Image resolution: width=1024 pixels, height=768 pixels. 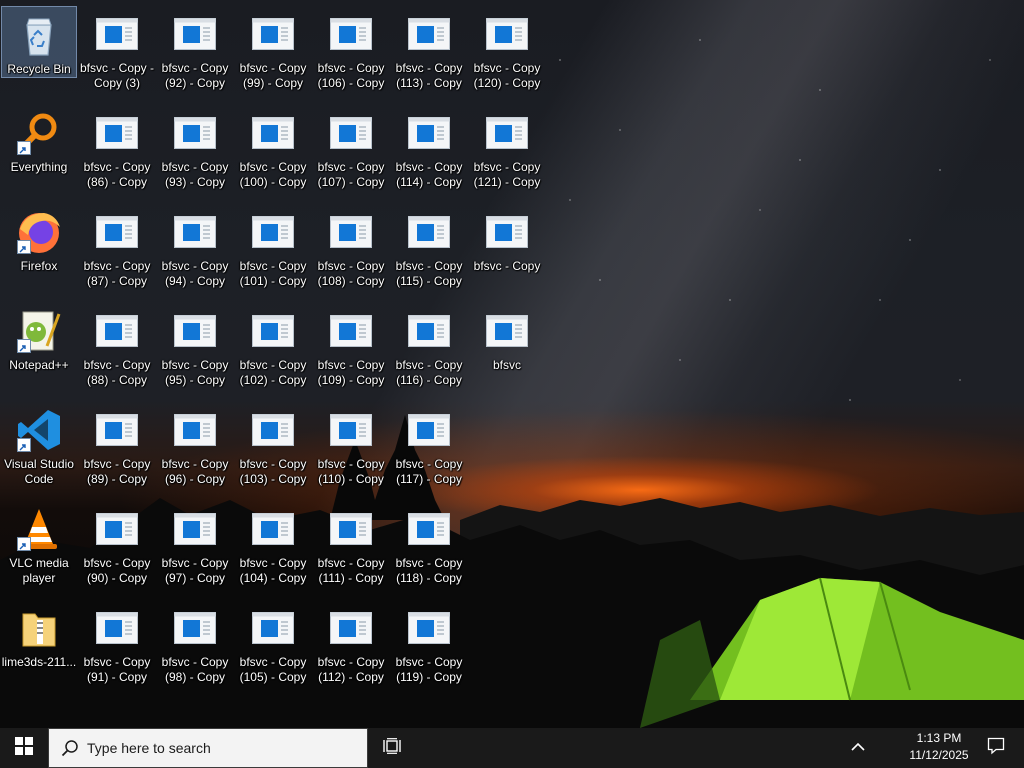 I want to click on notepadpp-icon, so click(x=39, y=331).